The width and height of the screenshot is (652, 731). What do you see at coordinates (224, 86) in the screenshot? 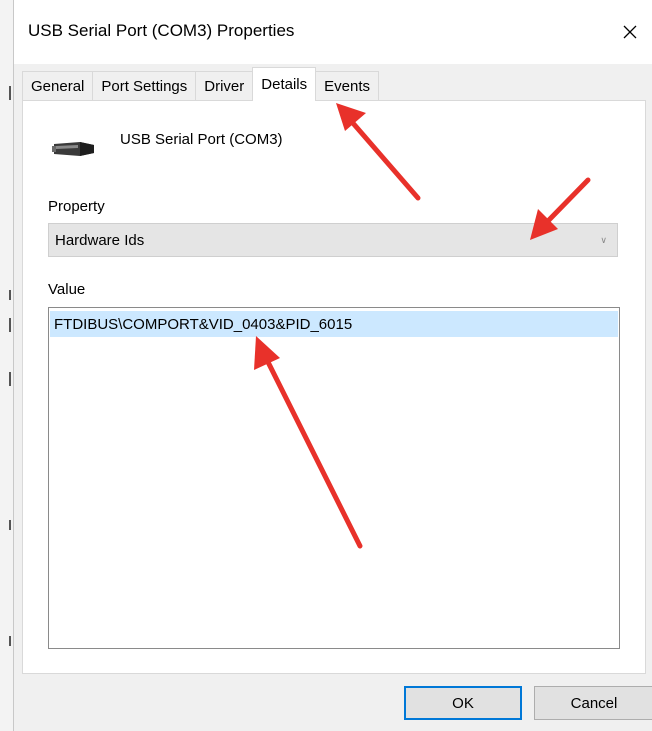
I see `tab-driver: Driver` at bounding box center [224, 86].